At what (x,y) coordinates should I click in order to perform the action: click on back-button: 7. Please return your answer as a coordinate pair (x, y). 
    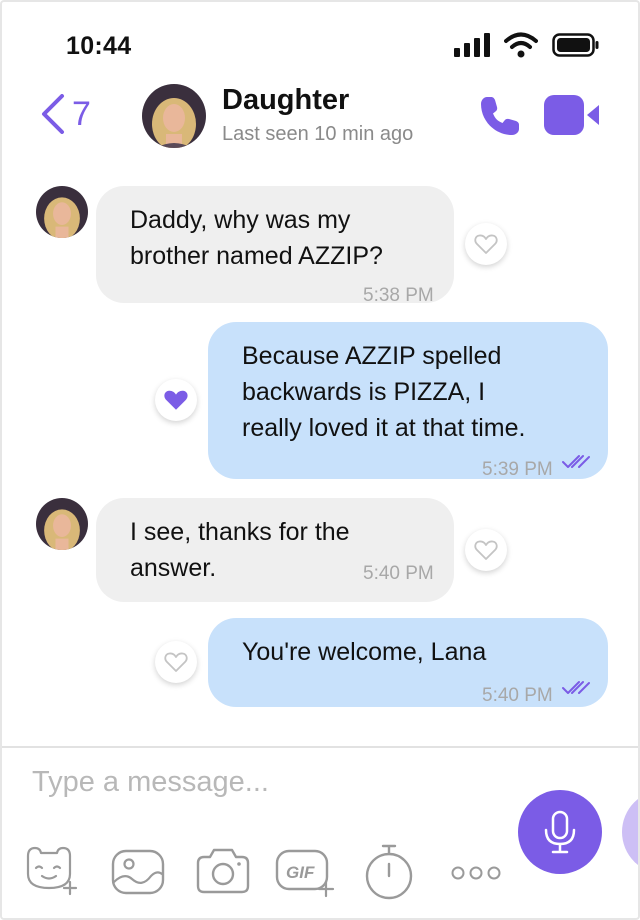
    Looking at the image, I should click on (65, 114).